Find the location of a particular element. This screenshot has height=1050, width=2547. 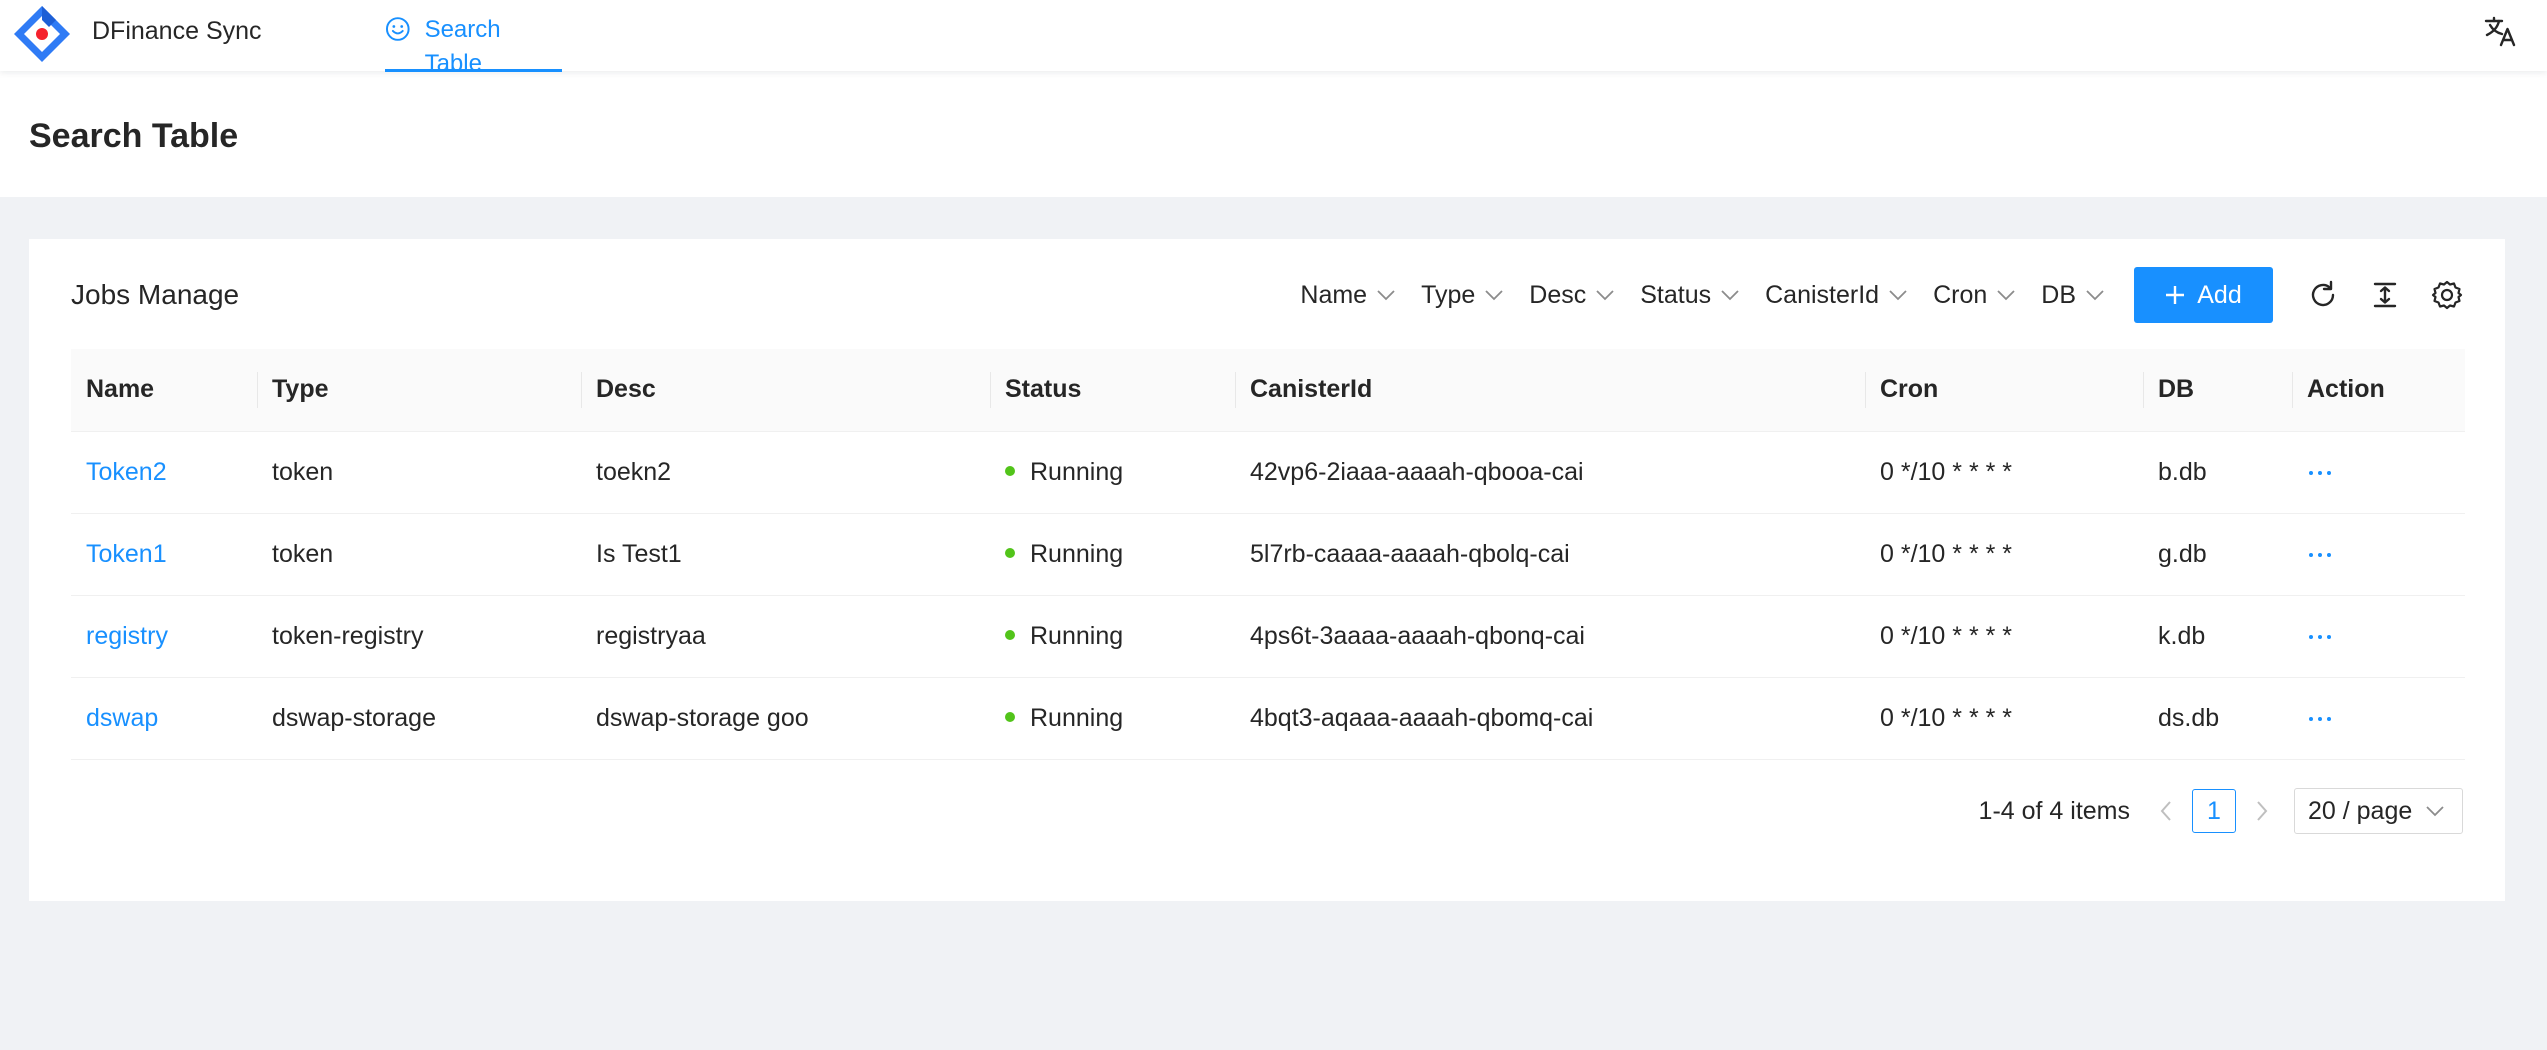

filter-canisterid: CanisterId is located at coordinates (1836, 295).